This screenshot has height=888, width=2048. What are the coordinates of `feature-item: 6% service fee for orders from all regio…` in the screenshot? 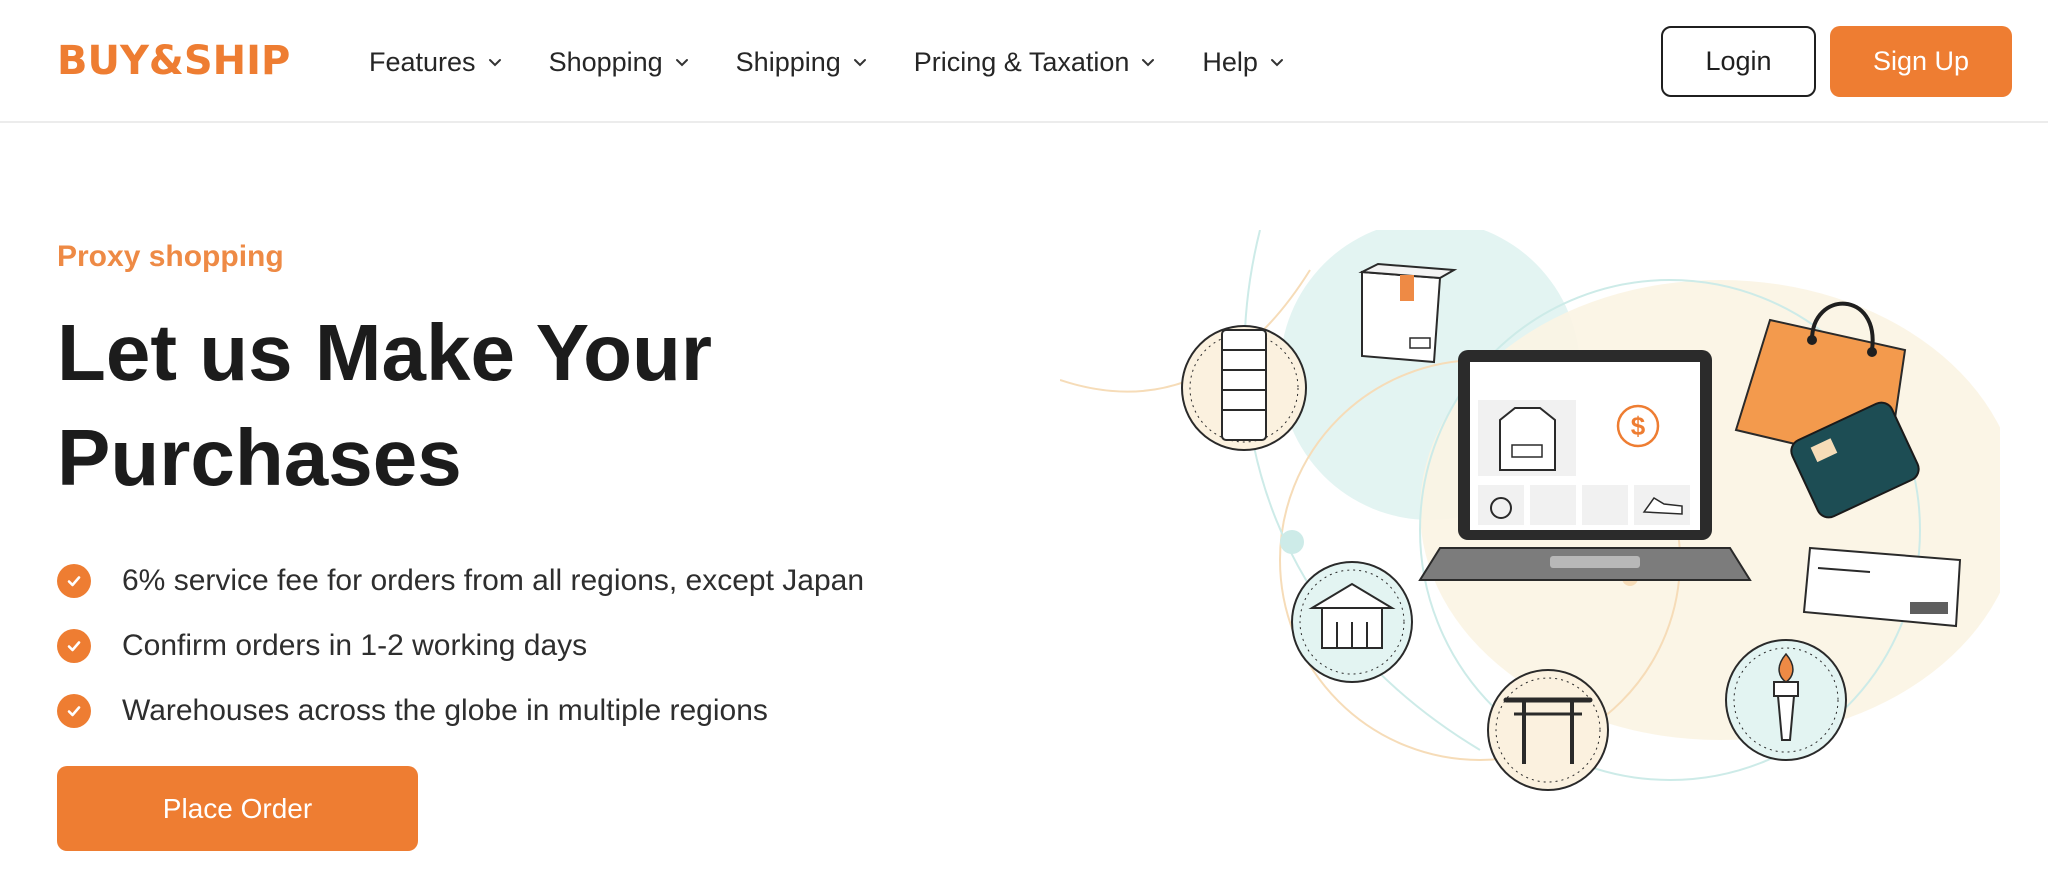 It's located at (460, 580).